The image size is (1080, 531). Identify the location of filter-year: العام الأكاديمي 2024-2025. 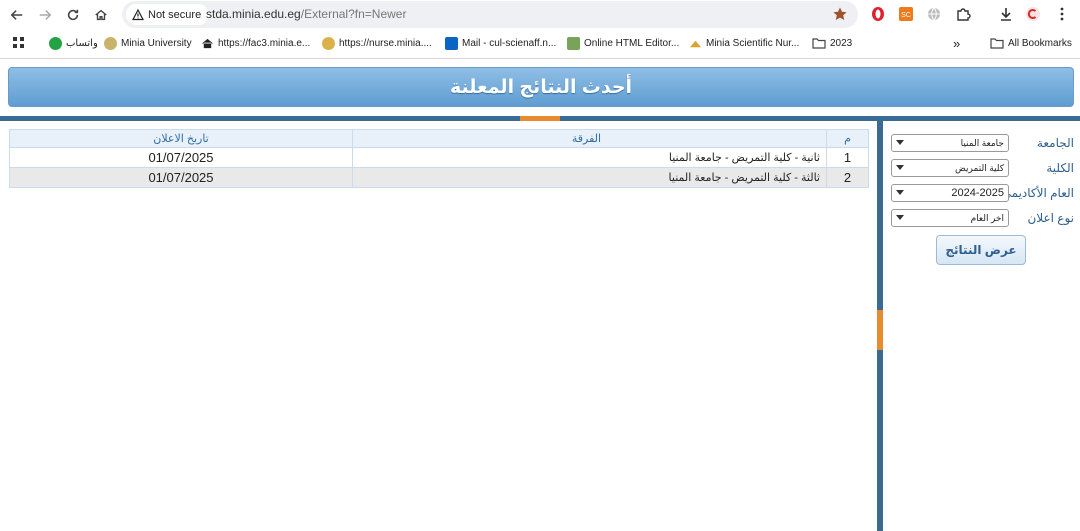
(984, 195).